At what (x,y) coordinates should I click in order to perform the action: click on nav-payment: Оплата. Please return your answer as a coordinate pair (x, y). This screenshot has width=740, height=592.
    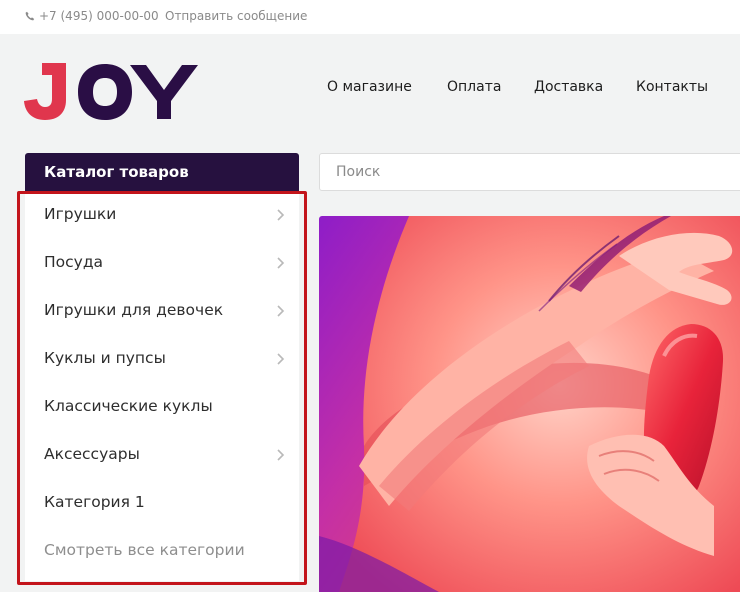
    Looking at the image, I should click on (474, 87).